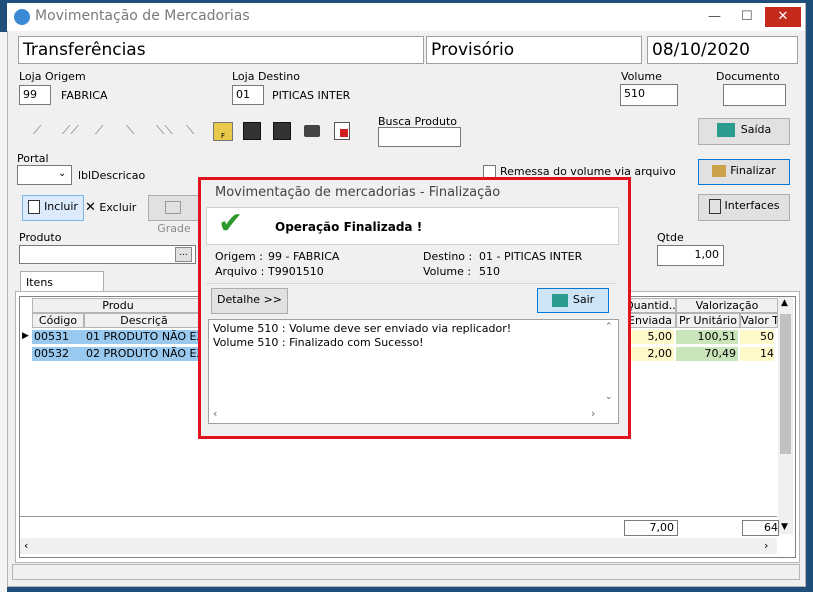 The width and height of the screenshot is (813, 592). What do you see at coordinates (37, 130) in the screenshot?
I see `first-record-icon: ⟋` at bounding box center [37, 130].